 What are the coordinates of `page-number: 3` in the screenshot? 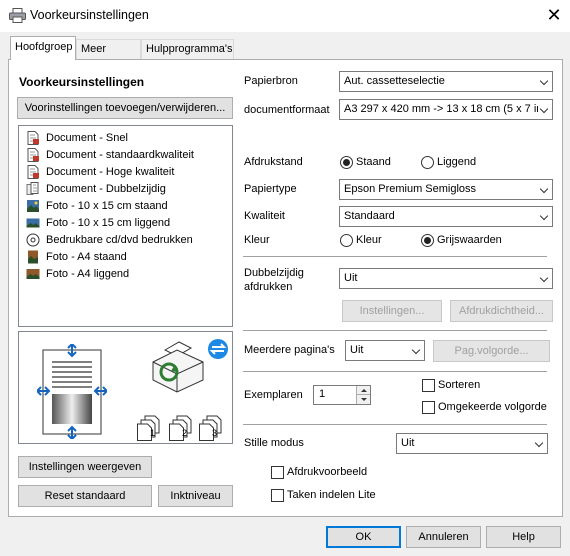 It's located at (215, 433).